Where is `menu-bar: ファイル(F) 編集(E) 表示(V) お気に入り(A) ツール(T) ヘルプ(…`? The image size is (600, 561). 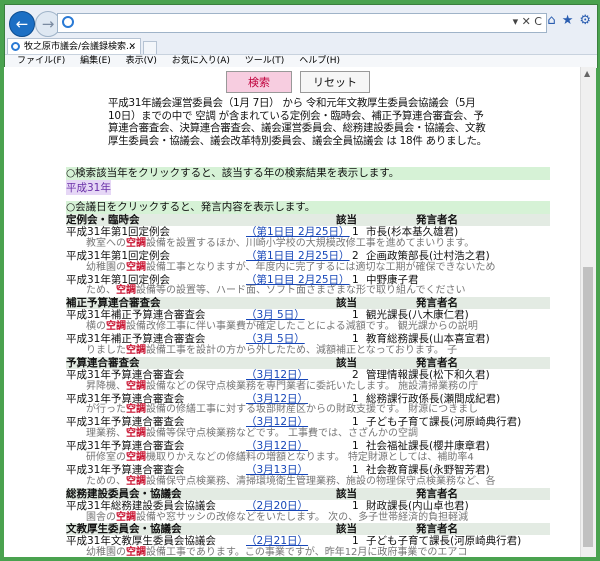 menu-bar: ファイル(F) 編集(E) 表示(V) お気に入り(A) ツール(T) ヘルプ(… is located at coordinates (301, 61).